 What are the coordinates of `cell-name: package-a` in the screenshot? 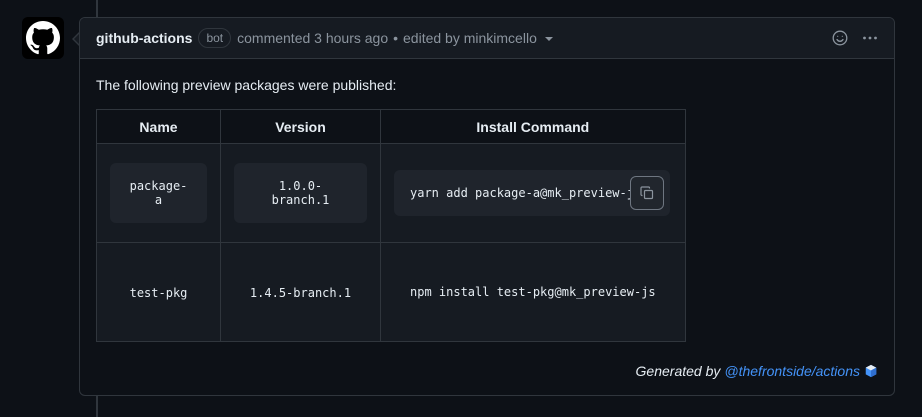 It's located at (158, 193).